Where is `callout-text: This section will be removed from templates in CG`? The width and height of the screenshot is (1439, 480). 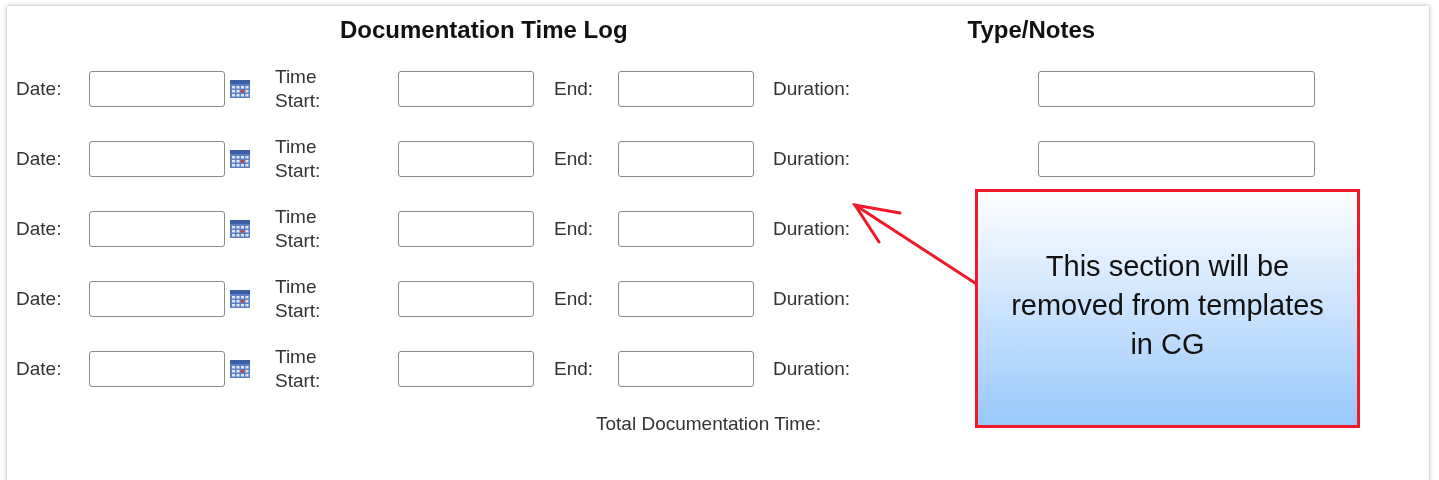 callout-text: This section will be removed from templates in CG is located at coordinates (1167, 305).